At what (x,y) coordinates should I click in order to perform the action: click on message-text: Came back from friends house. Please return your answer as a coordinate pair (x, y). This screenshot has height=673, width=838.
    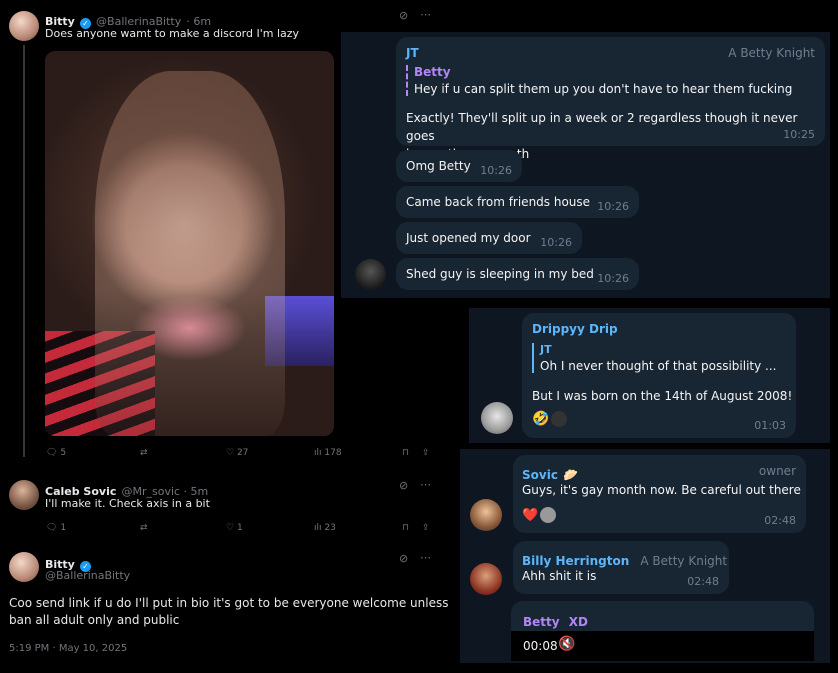
    Looking at the image, I should click on (498, 202).